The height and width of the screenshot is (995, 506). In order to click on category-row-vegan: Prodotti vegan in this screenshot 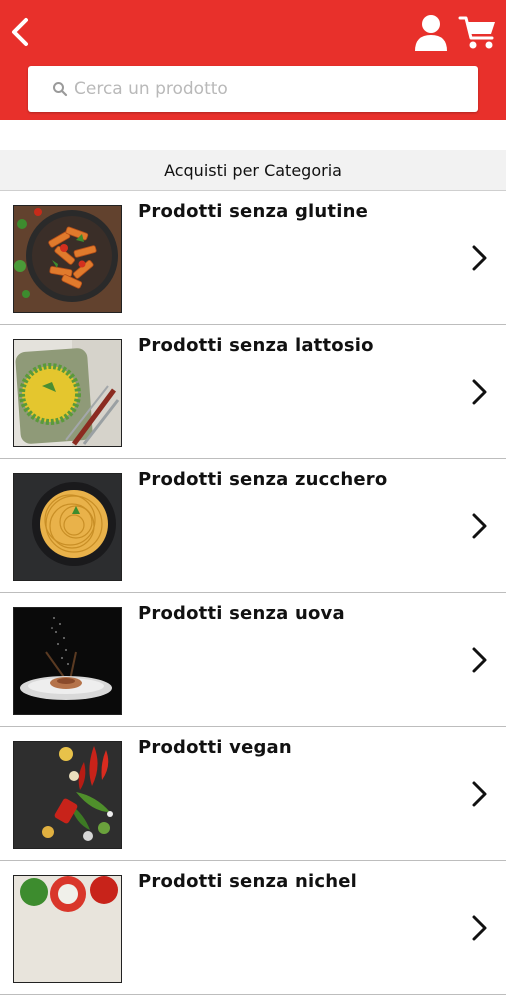, I will do `click(253, 794)`.